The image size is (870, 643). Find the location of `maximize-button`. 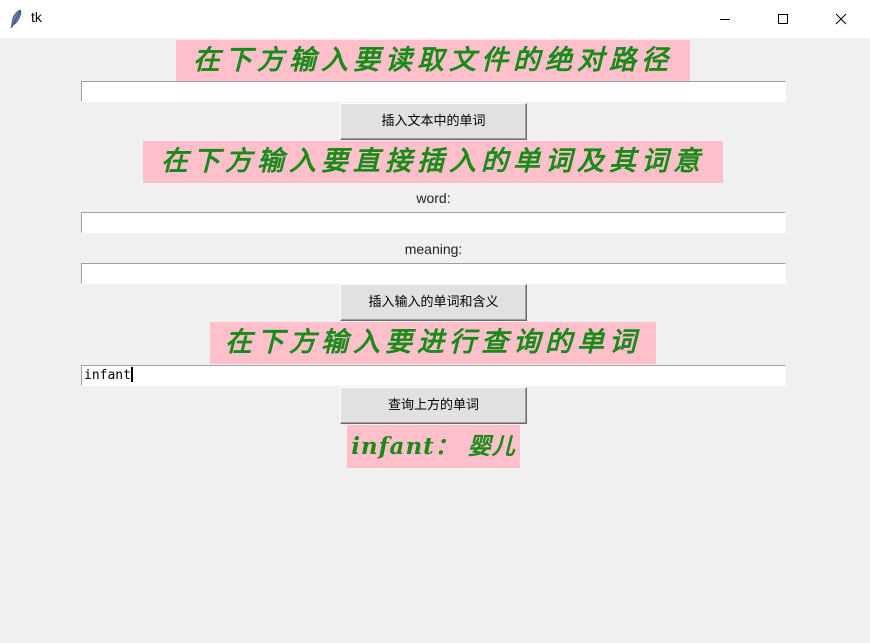

maximize-button is located at coordinates (783, 19).